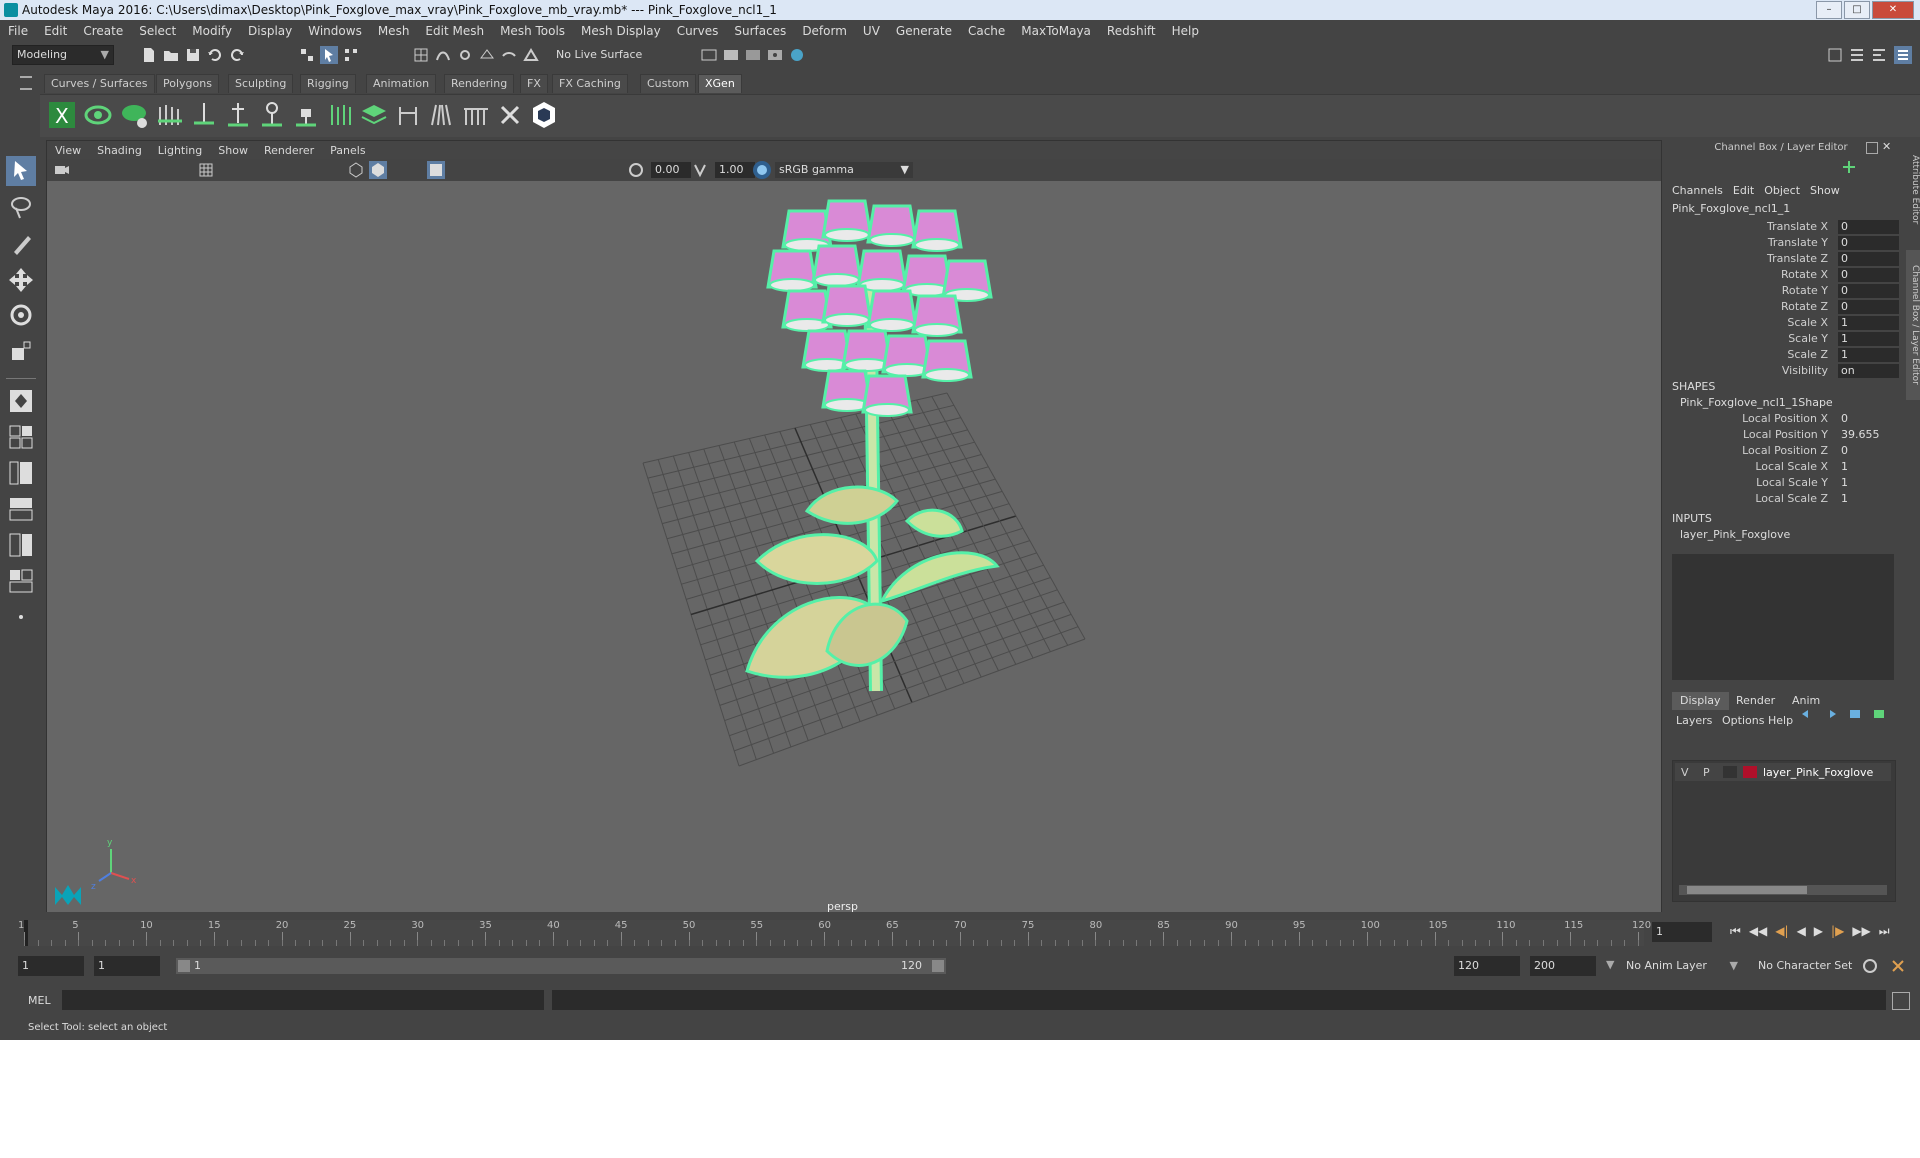 This screenshot has width=1920, height=1158. Describe the element at coordinates (1901, 1001) in the screenshot. I see `script-editor-icon` at that location.